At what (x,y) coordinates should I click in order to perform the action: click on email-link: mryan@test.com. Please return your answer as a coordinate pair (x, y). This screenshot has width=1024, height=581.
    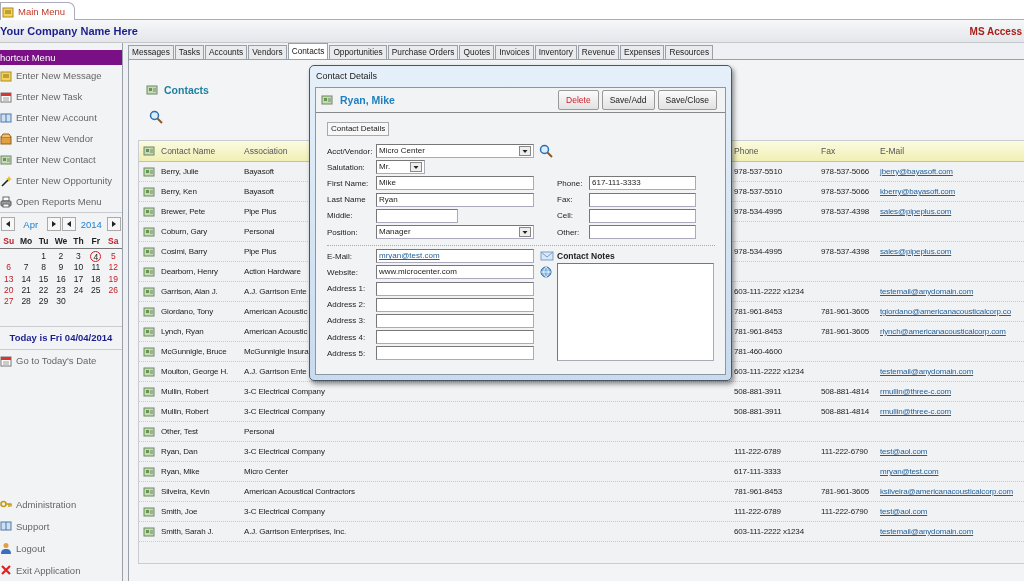
    Looking at the image, I should click on (909, 471).